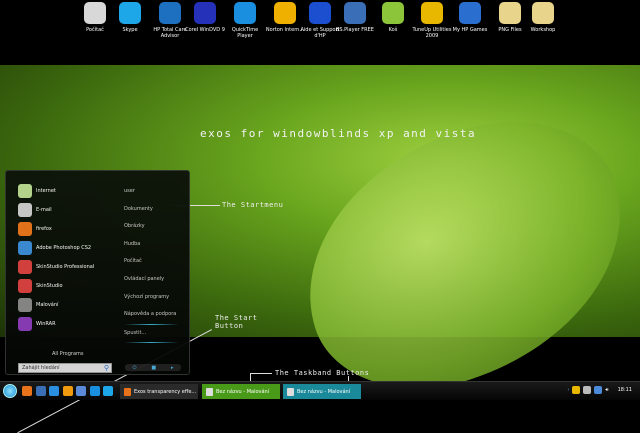  What do you see at coordinates (46, 324) in the screenshot?
I see `program-label: WinRAR` at bounding box center [46, 324].